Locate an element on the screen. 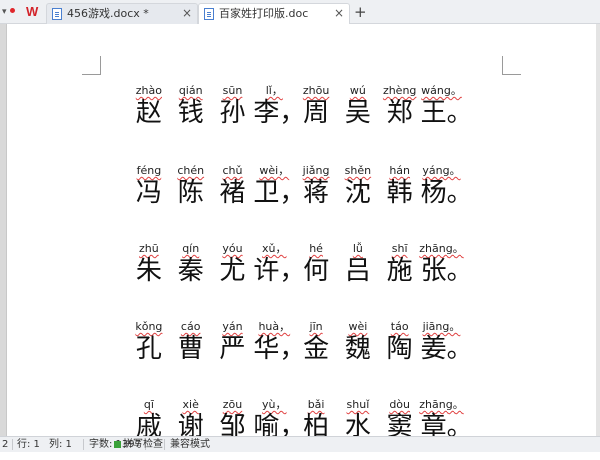 The width and height of the screenshot is (600, 460). app-menu-control: ▾ W is located at coordinates (22, 12).